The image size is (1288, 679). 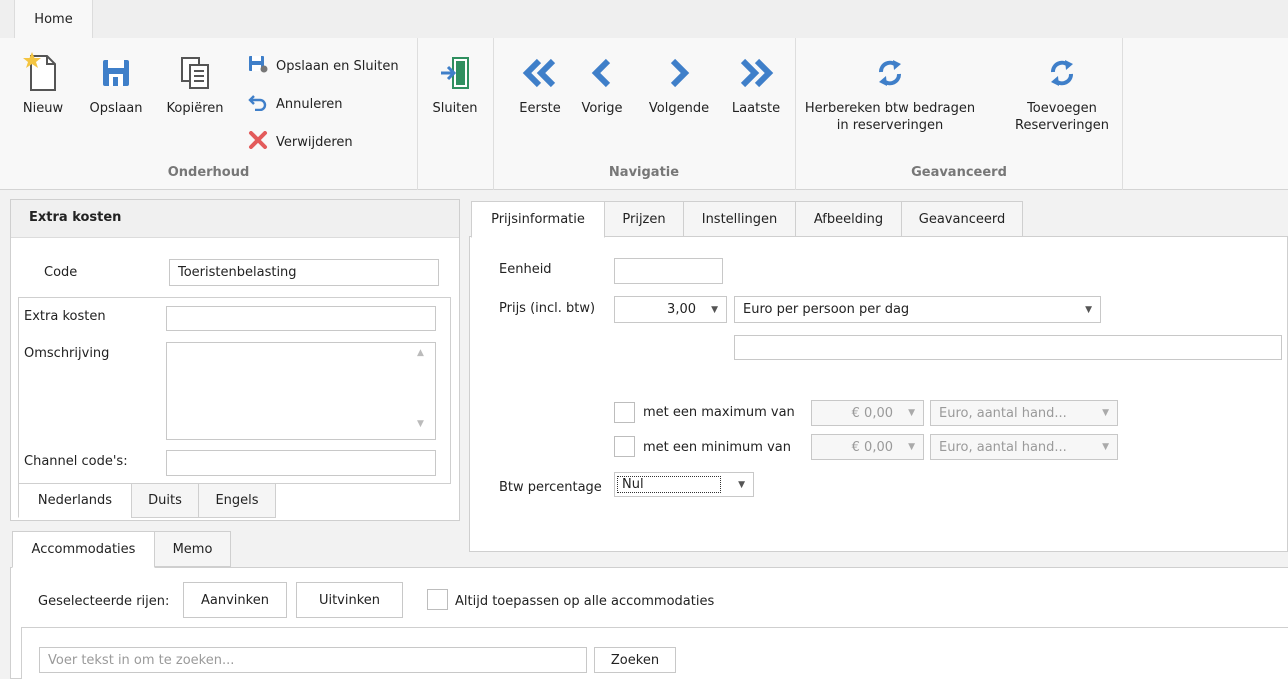 What do you see at coordinates (65, 316) in the screenshot?
I see `extra-kosten-label: Extra kosten` at bounding box center [65, 316].